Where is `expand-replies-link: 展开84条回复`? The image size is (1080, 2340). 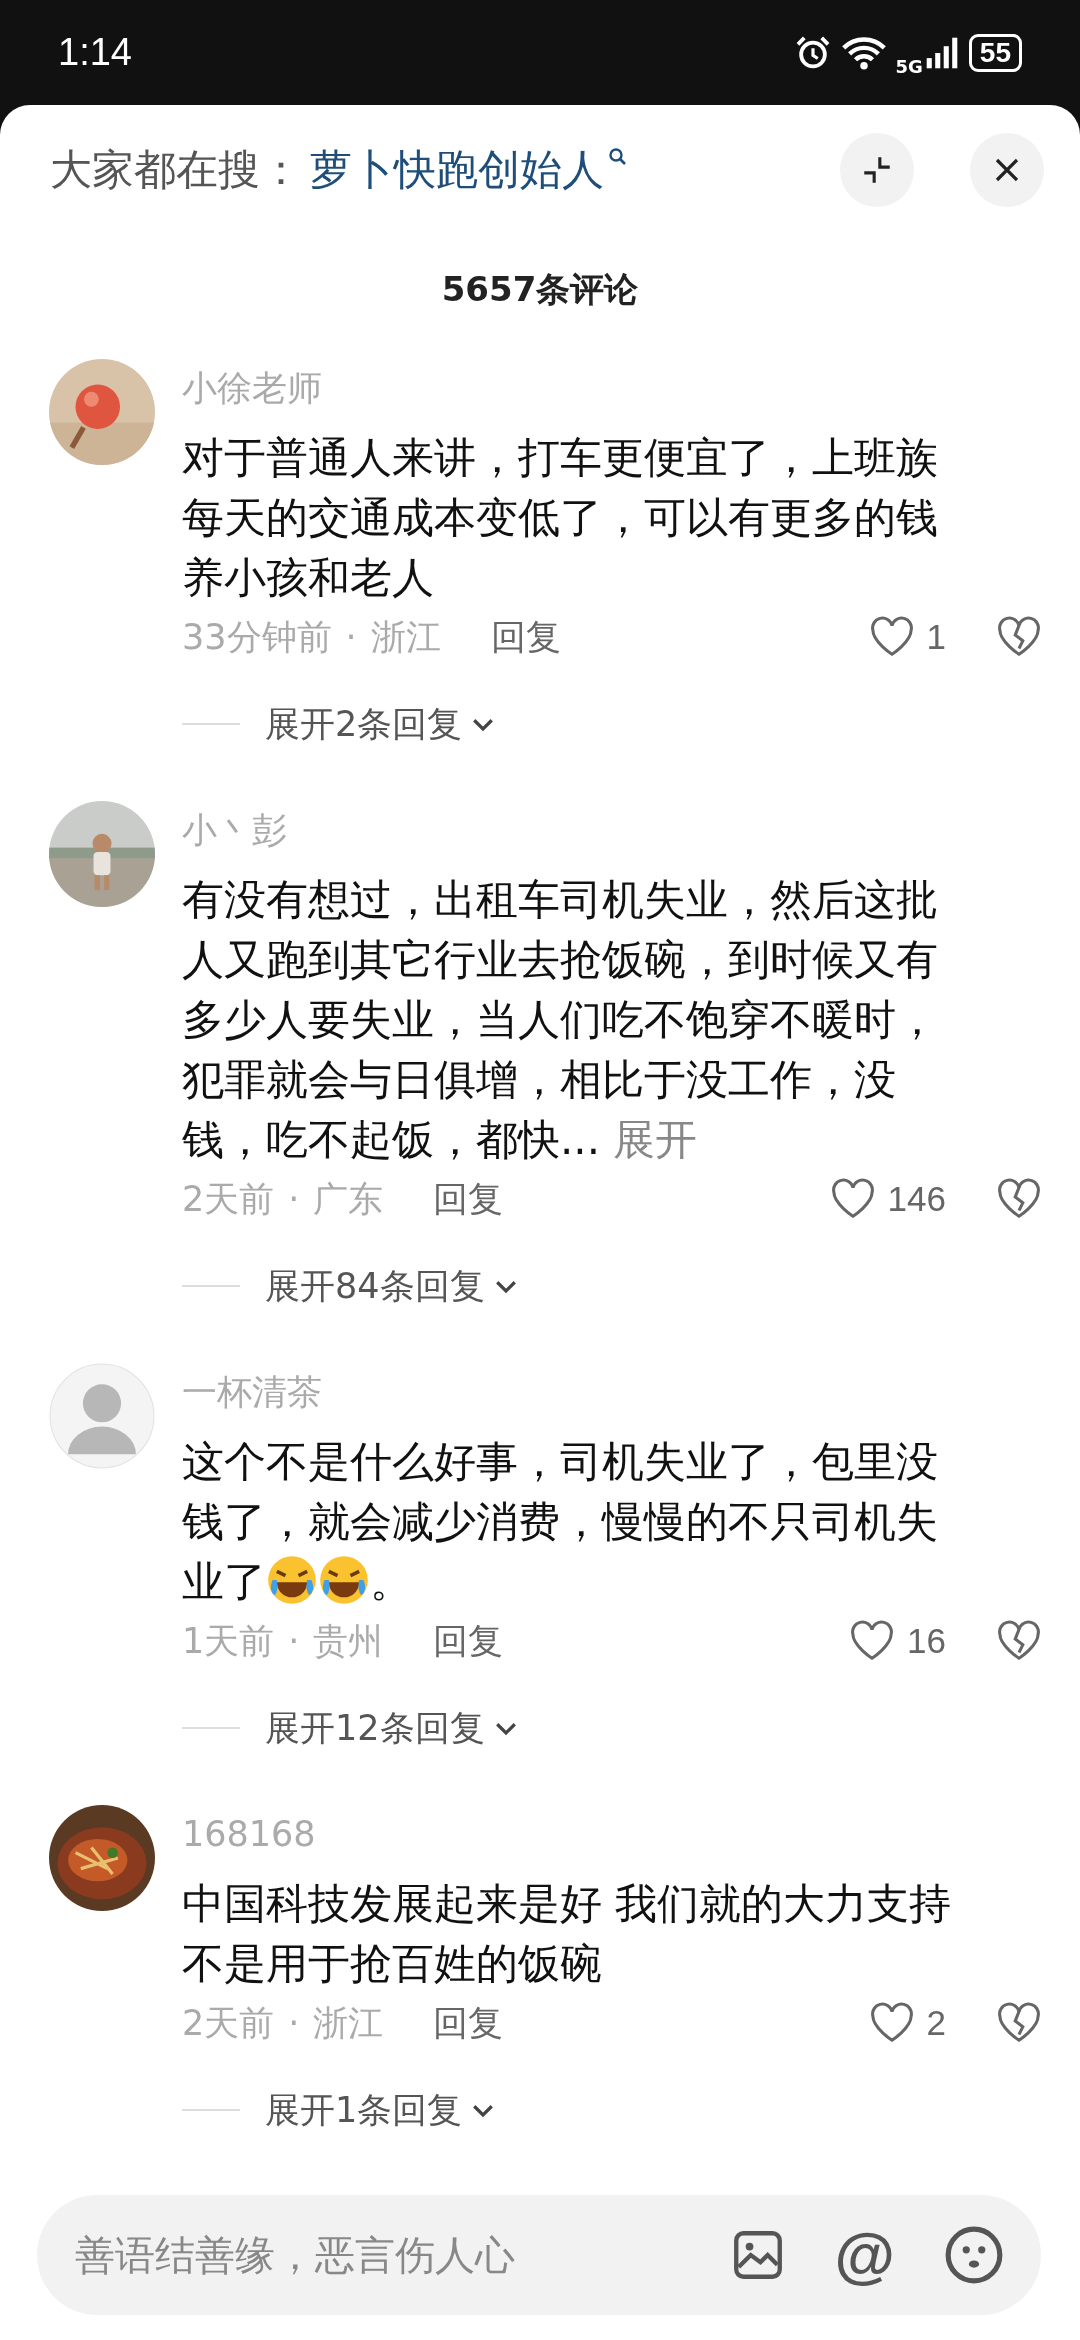 expand-replies-link: 展开84条回复 is located at coordinates (393, 1286).